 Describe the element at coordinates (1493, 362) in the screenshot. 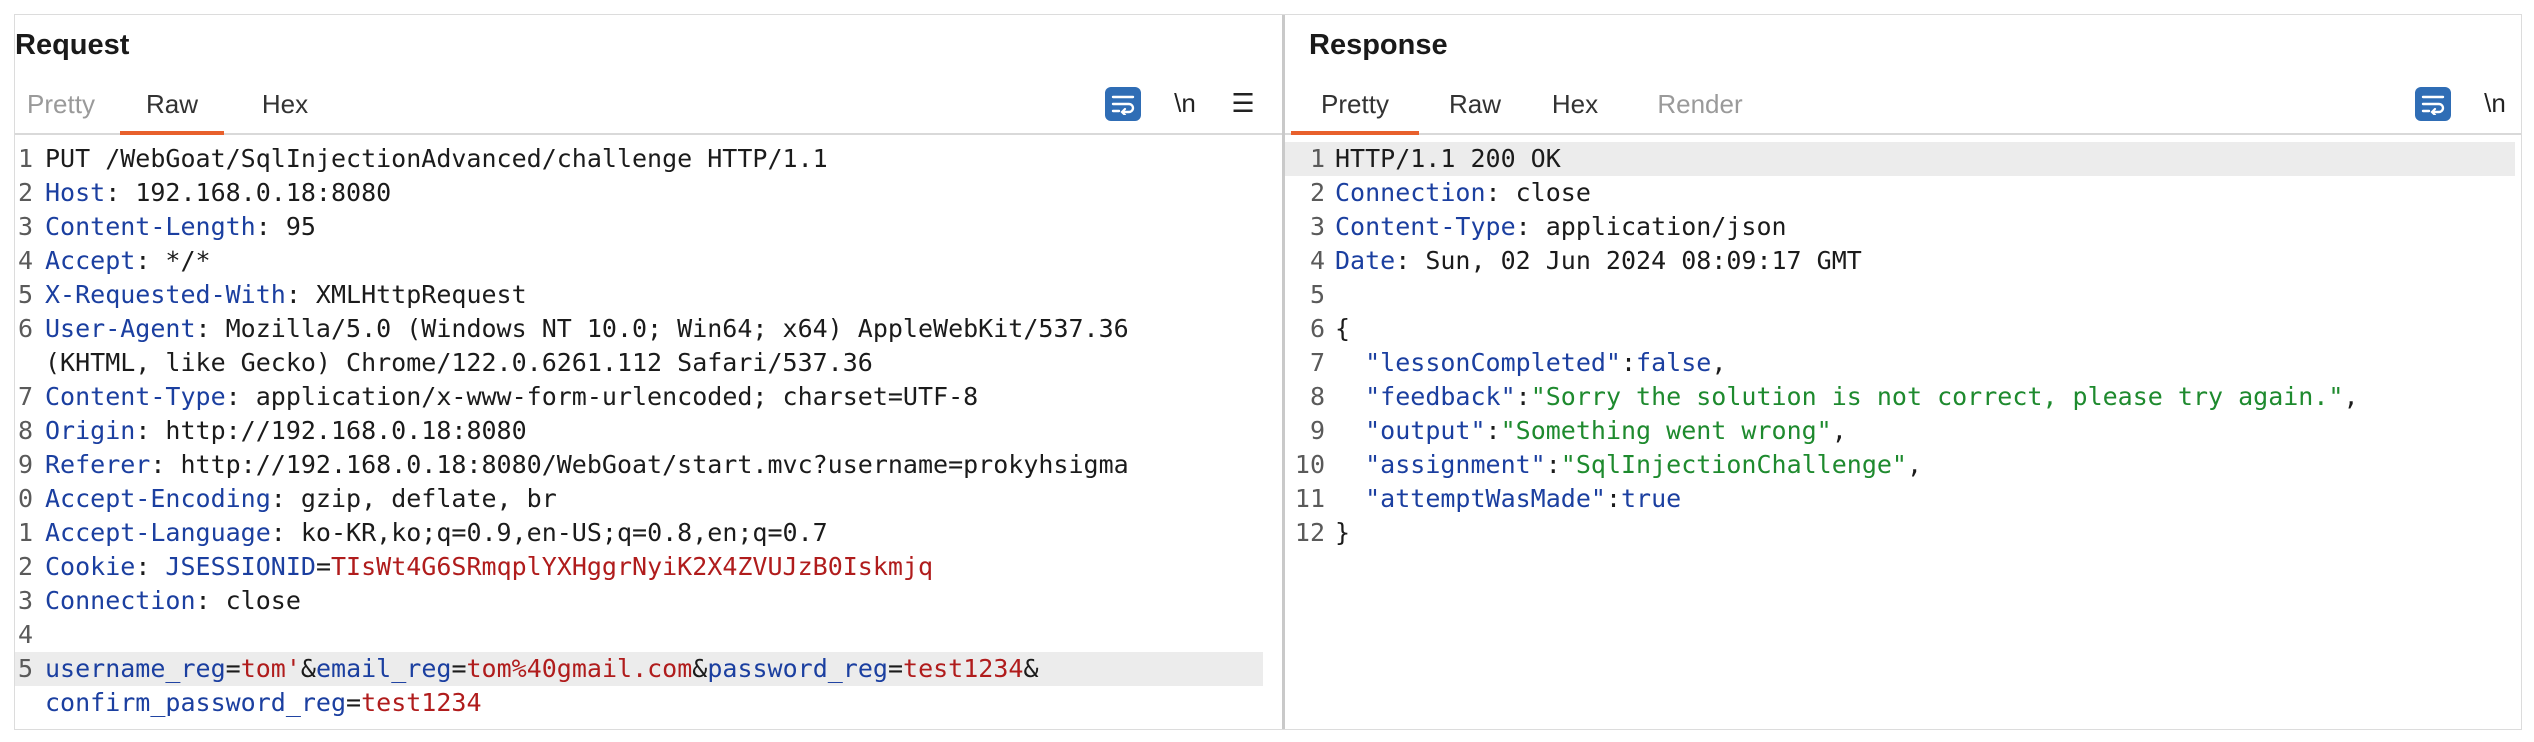

I see `json-key: "lessonCompleted"` at that location.